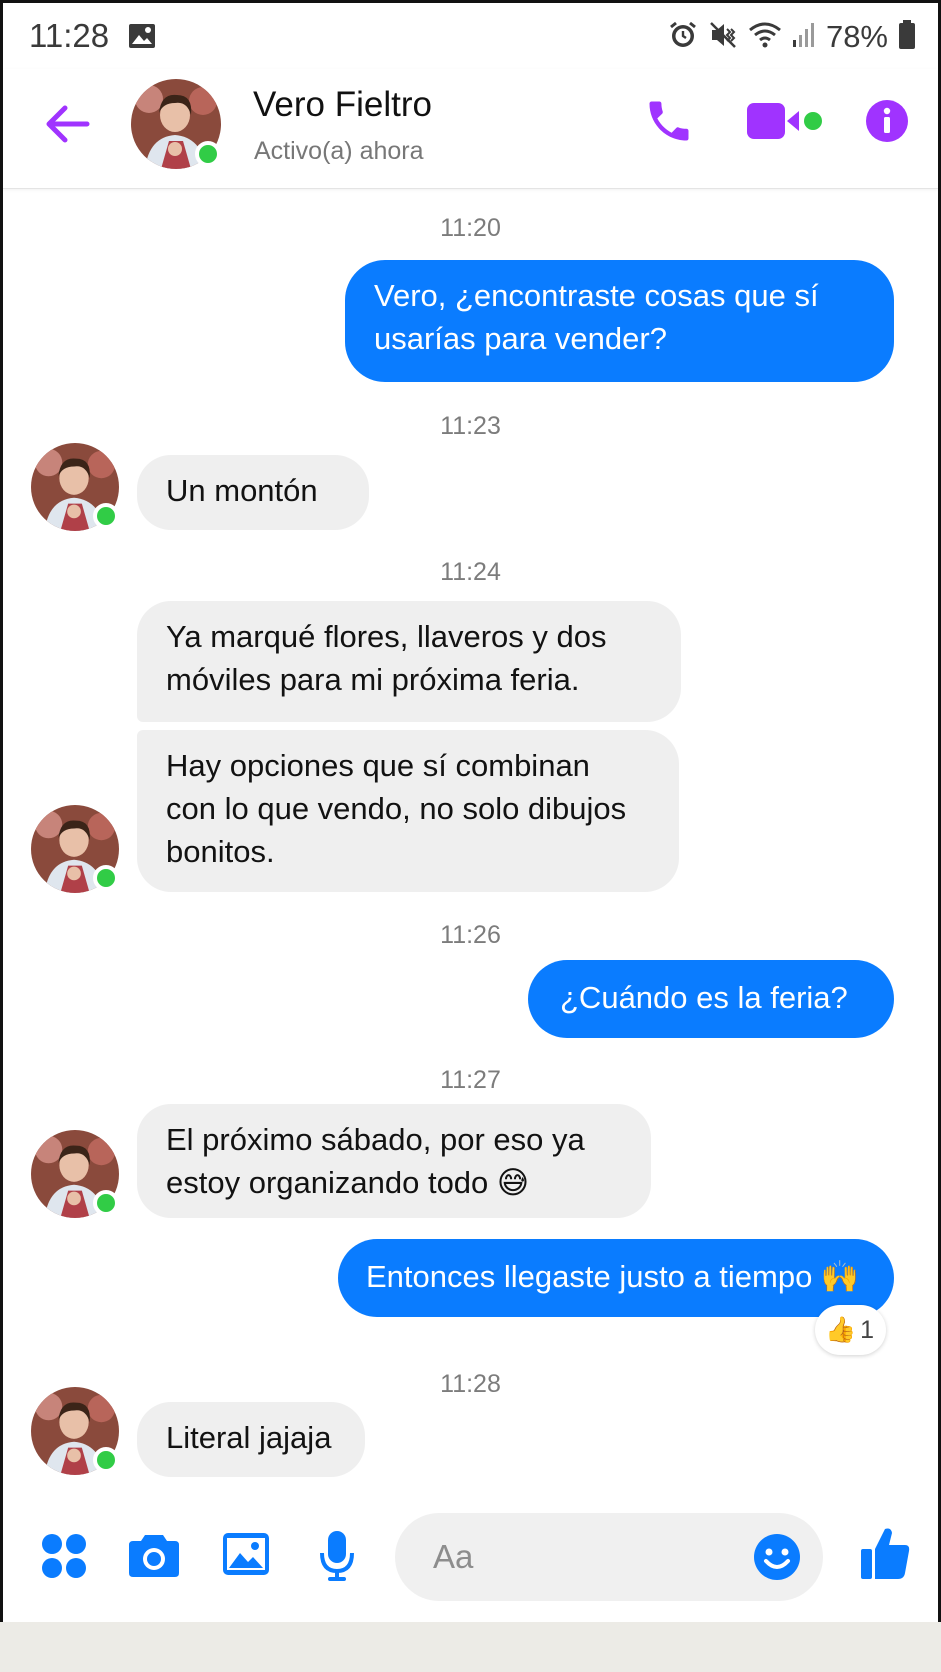  I want to click on alarm-icon, so click(683, 37).